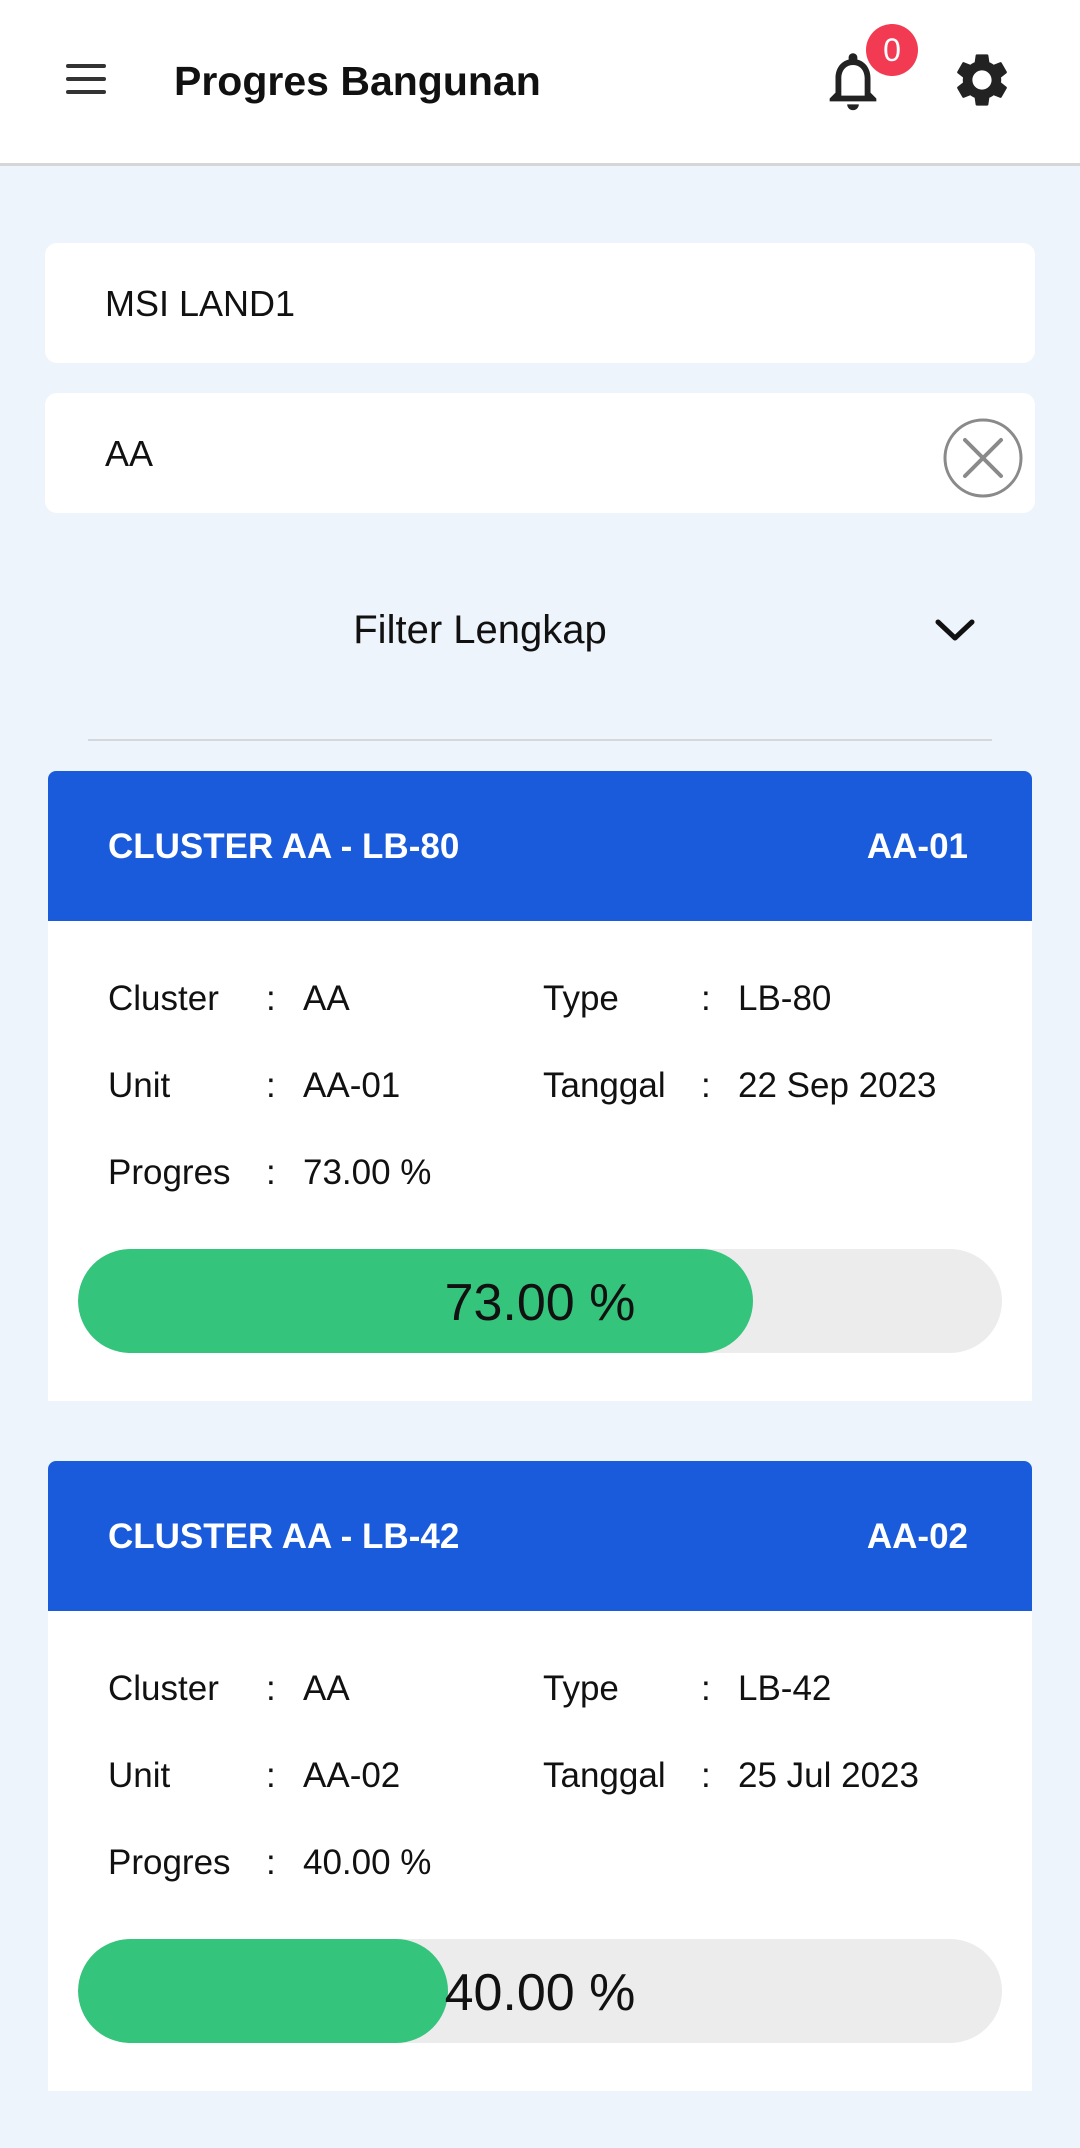 This screenshot has width=1080, height=2148. What do you see at coordinates (284, 846) in the screenshot?
I see `card-title: CLUSTER AA - LB-80` at bounding box center [284, 846].